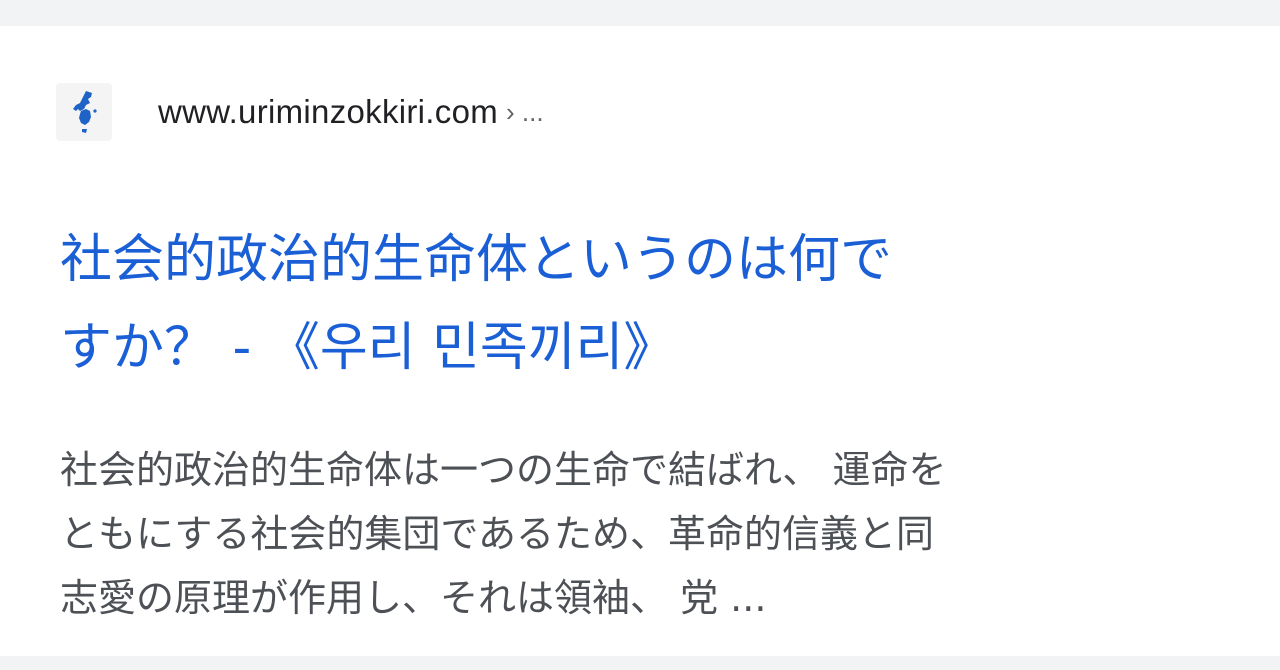 The width and height of the screenshot is (1280, 670). I want to click on korea-map-icon, so click(84, 112).